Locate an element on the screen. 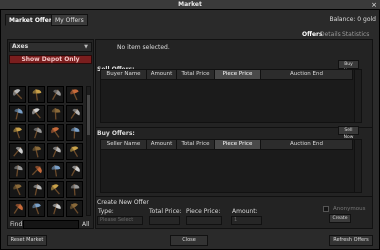 This screenshot has height=250, width=380. amount-value: 1 is located at coordinates (236, 220).